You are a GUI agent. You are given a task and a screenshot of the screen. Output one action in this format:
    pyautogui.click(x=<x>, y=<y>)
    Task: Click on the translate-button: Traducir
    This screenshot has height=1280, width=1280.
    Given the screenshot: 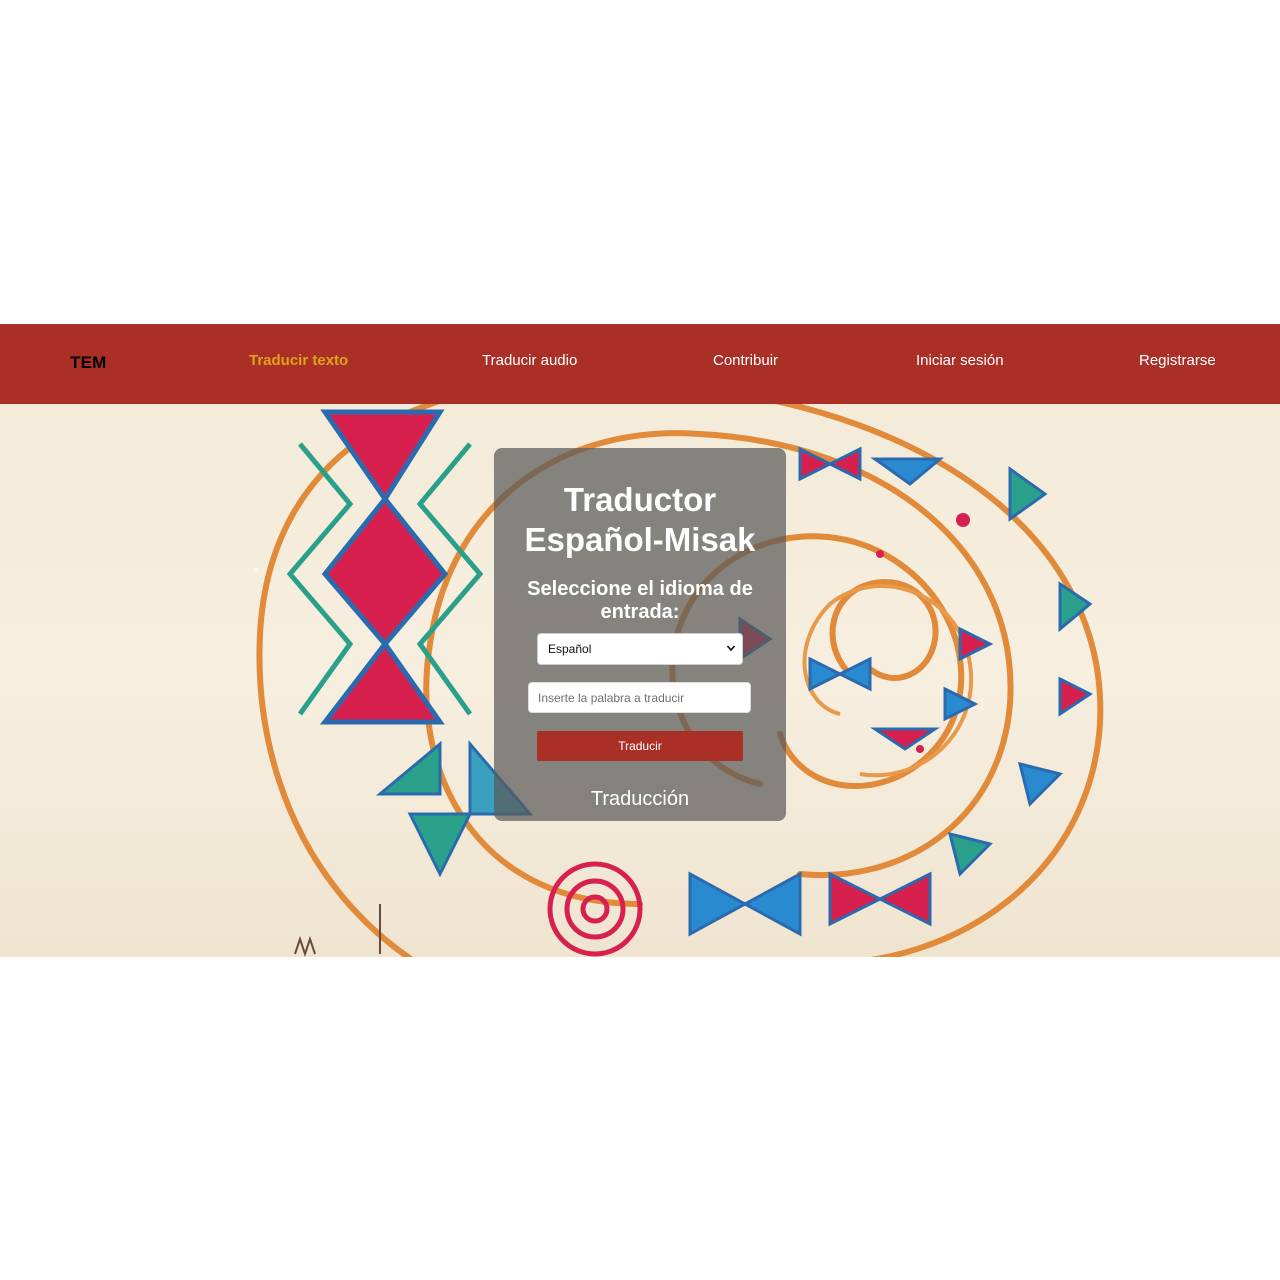 What is the action you would take?
    pyautogui.click(x=640, y=746)
    